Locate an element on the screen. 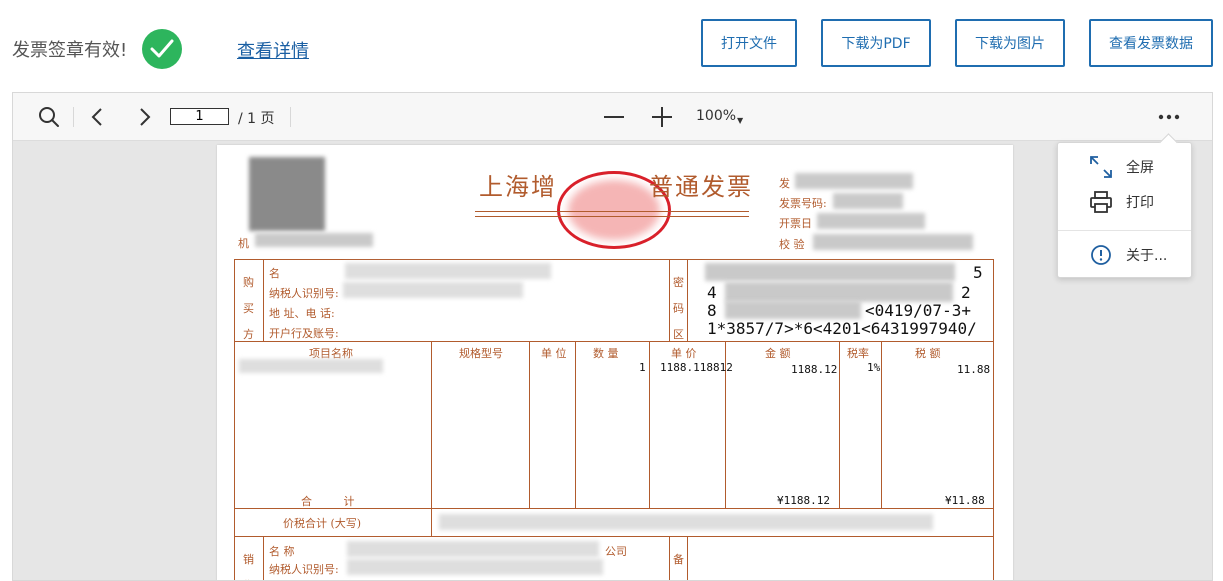 Image resolution: width=1223 pixels, height=581 pixels. seller-tax-id-value is located at coordinates (475, 567).